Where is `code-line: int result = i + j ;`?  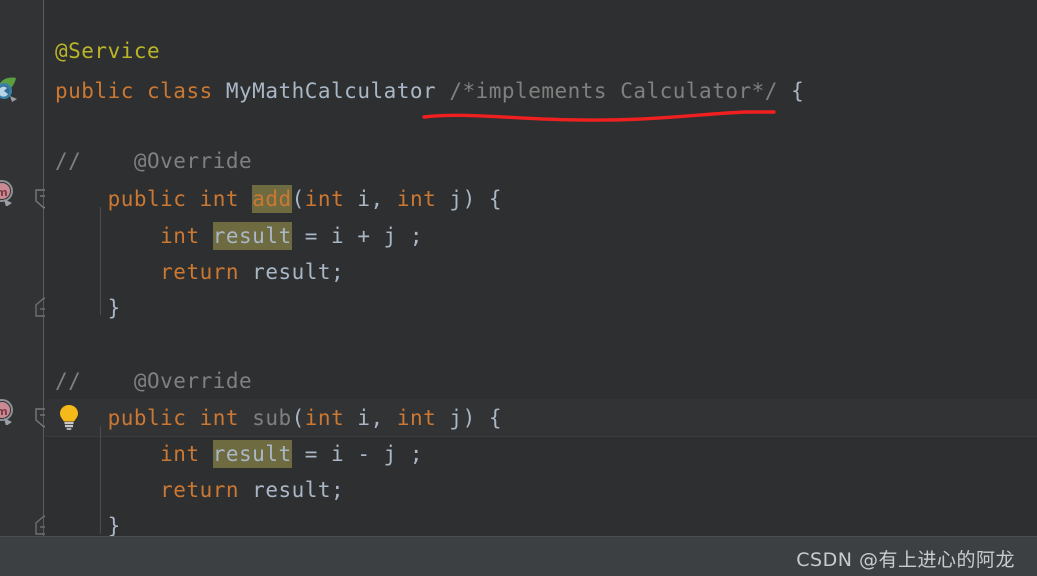 code-line: int result = i + j ; is located at coordinates (239, 236).